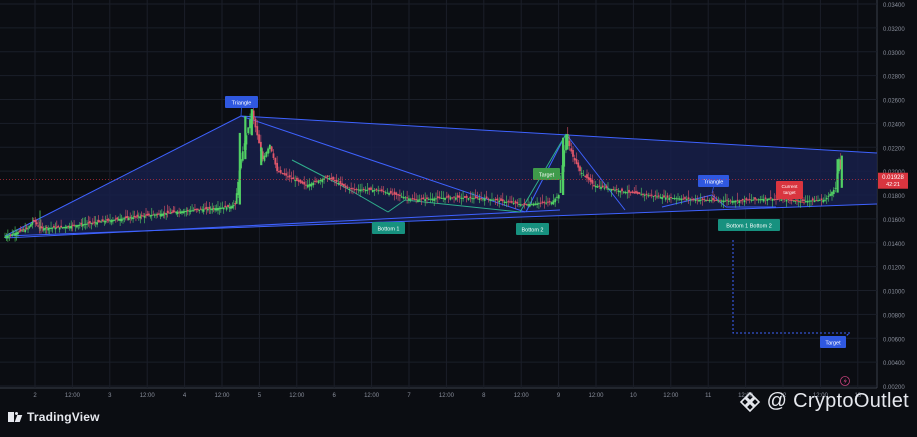 This screenshot has height=437, width=917. What do you see at coordinates (242, 104) in the screenshot?
I see `annotation-label-text: Triangle` at bounding box center [242, 104].